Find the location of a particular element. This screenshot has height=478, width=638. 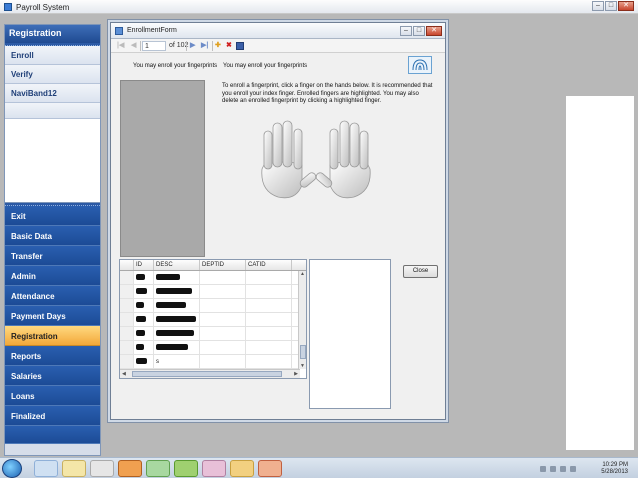

taskbar-ie-icon is located at coordinates (46, 468).